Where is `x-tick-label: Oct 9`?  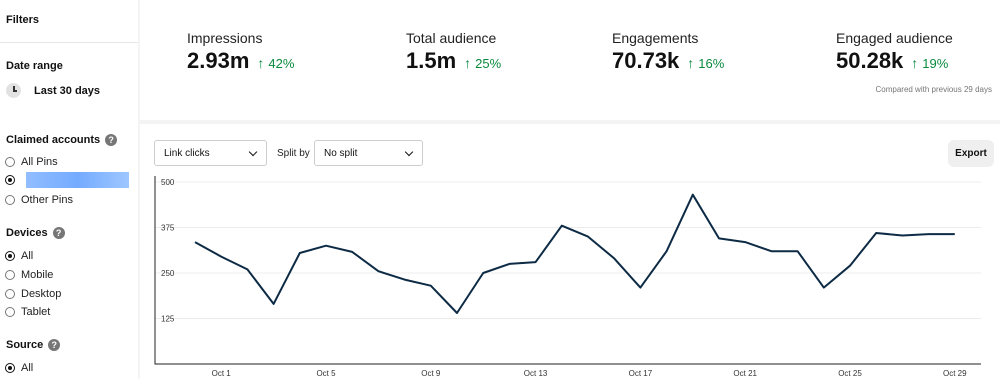
x-tick-label: Oct 9 is located at coordinates (431, 373).